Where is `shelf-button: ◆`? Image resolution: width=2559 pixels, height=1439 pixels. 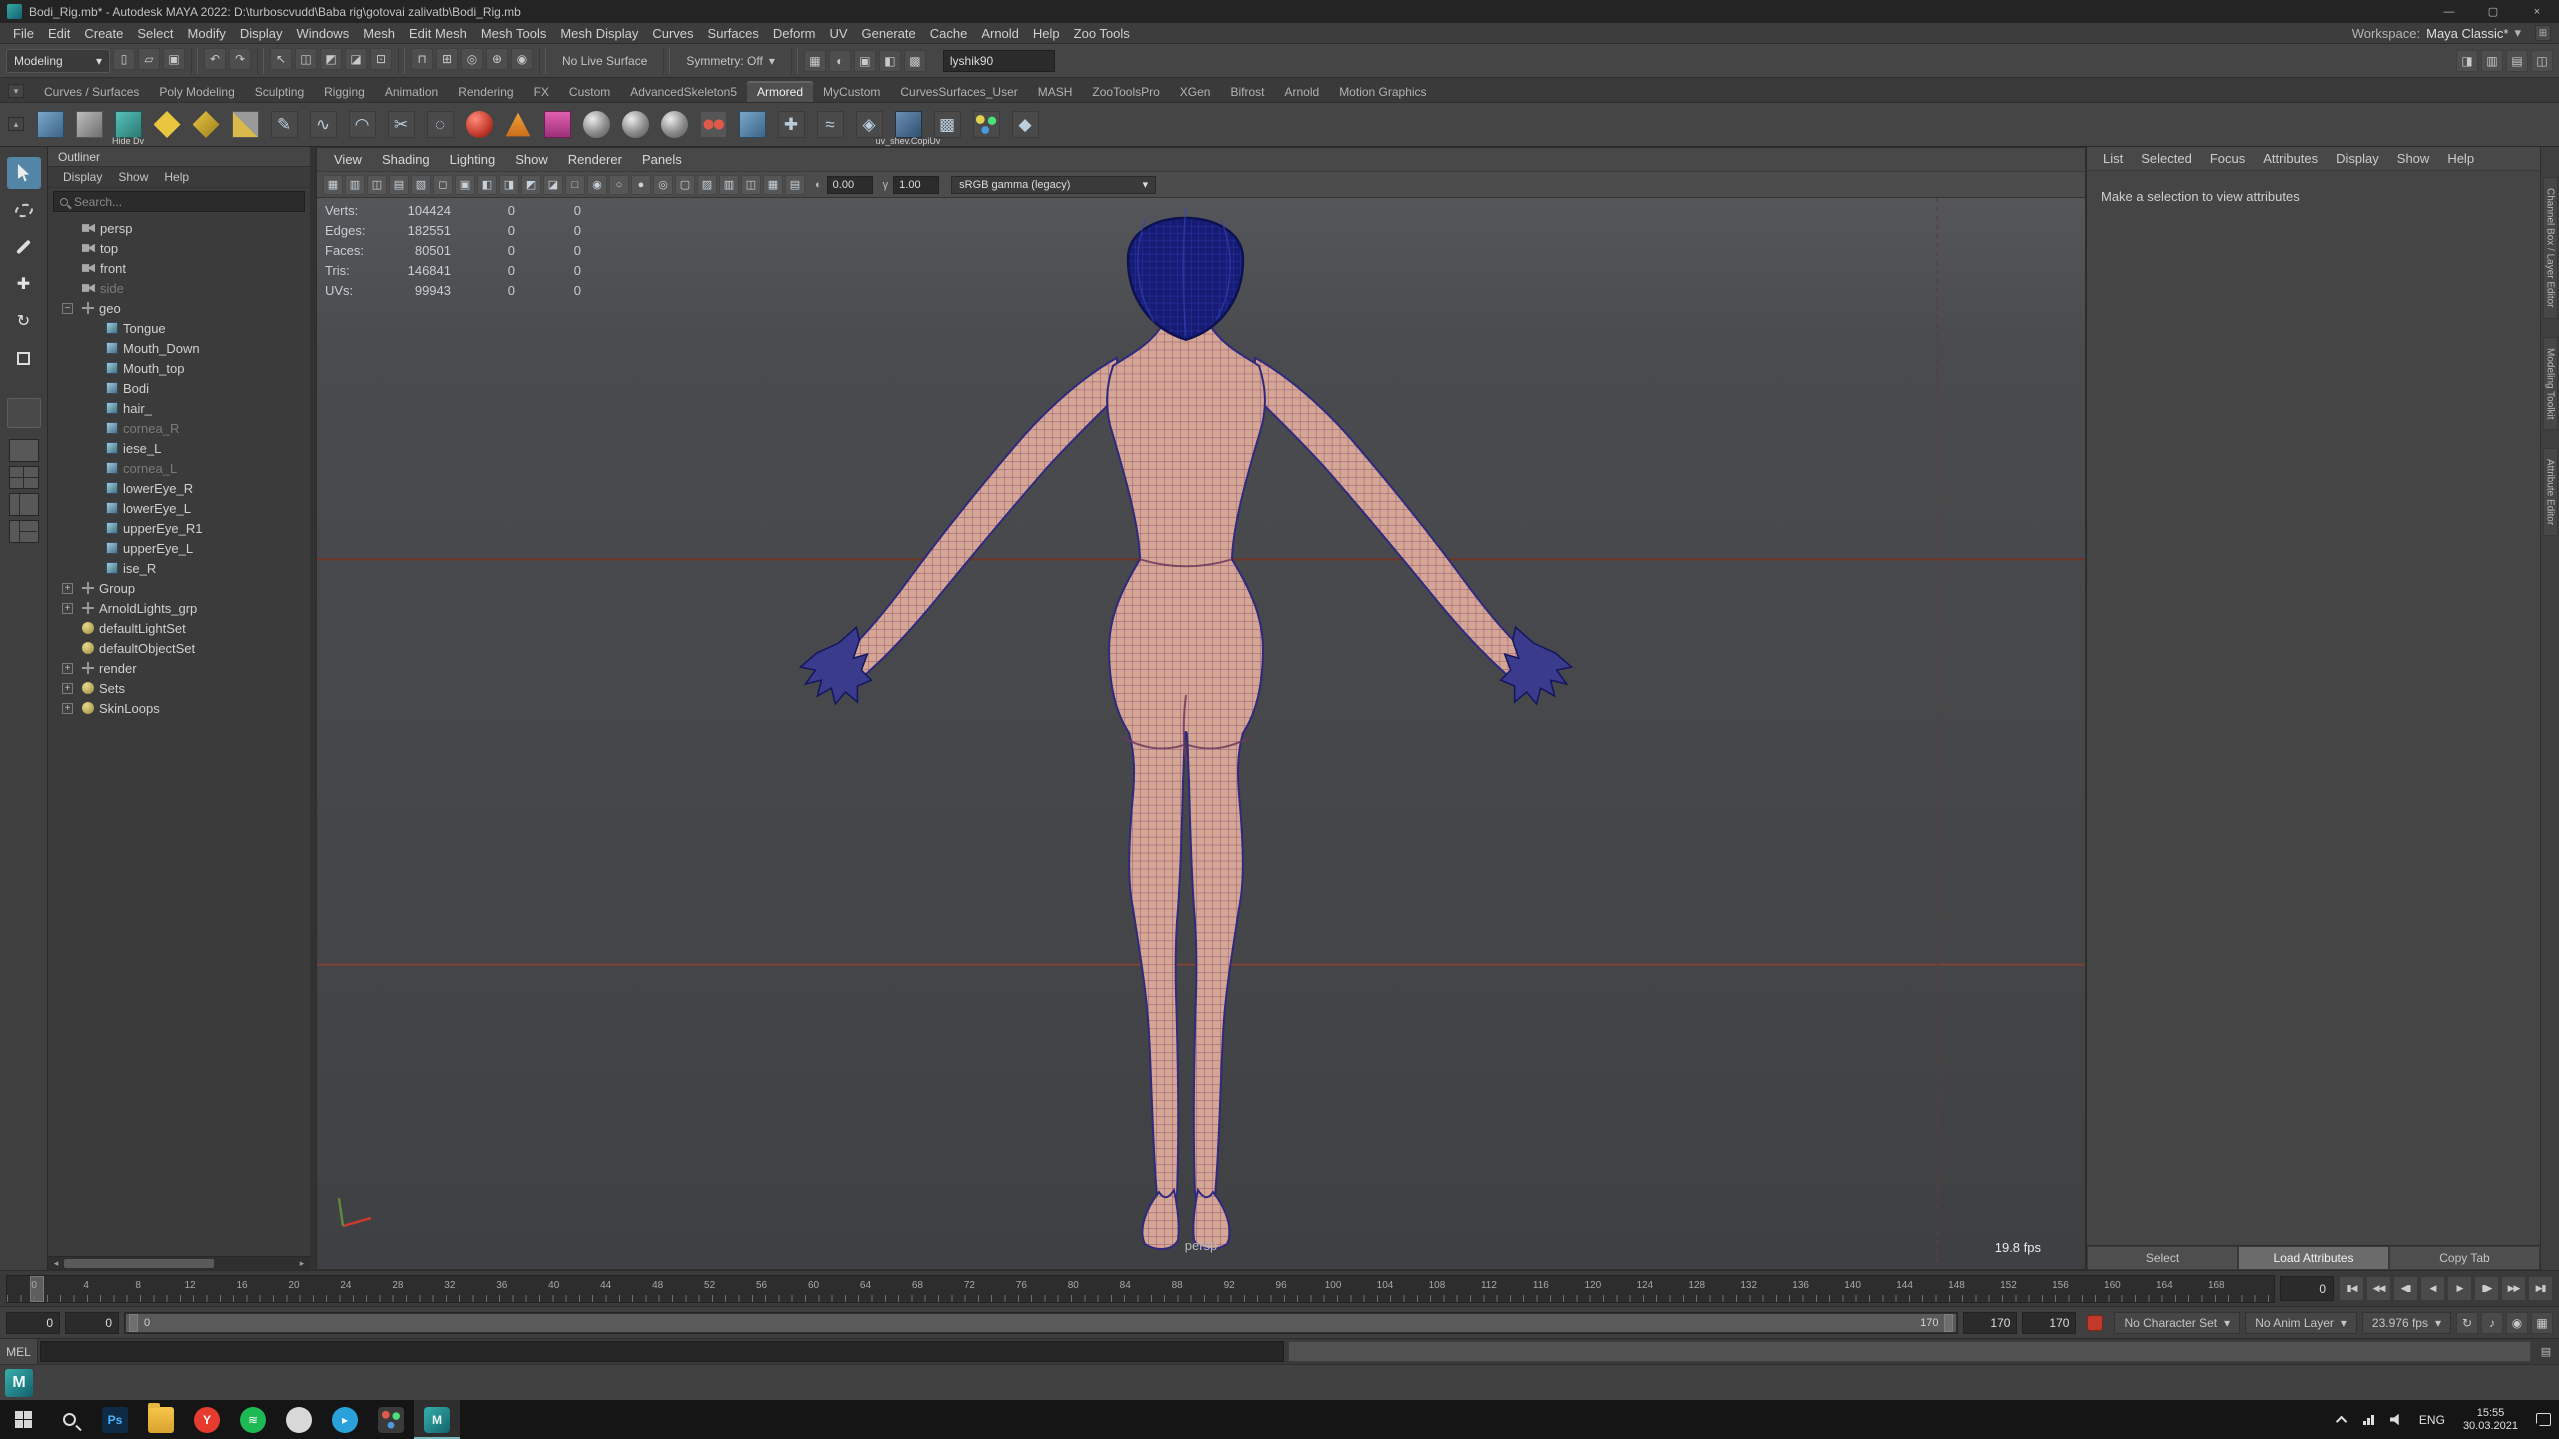 shelf-button: ◆ is located at coordinates (1025, 125).